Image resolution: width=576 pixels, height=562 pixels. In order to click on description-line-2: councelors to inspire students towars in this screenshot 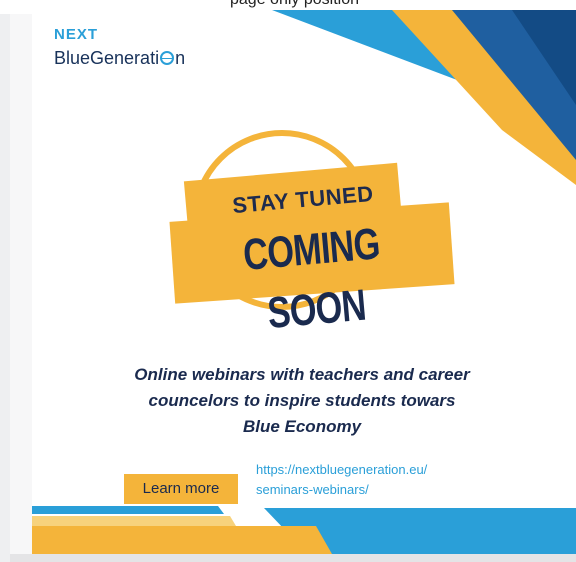, I will do `click(302, 400)`.